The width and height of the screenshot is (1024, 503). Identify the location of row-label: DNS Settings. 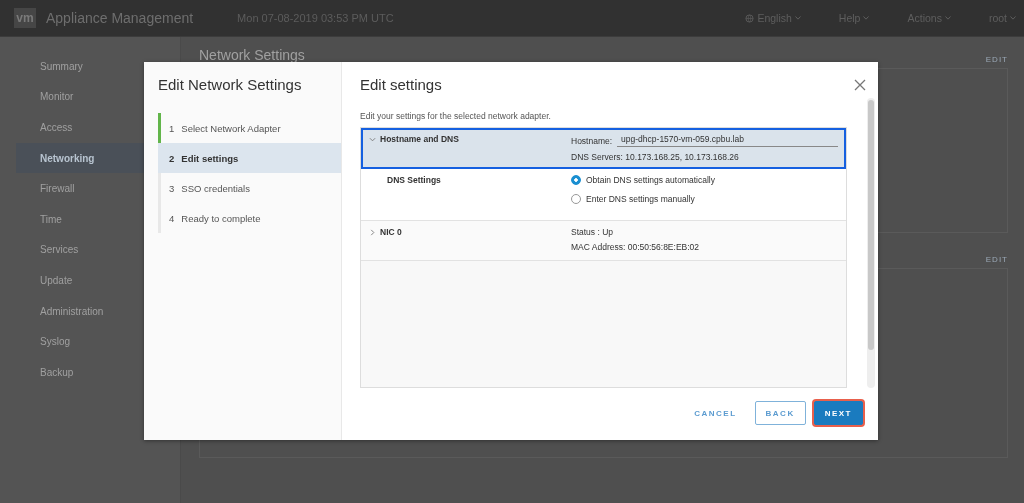
(413, 180).